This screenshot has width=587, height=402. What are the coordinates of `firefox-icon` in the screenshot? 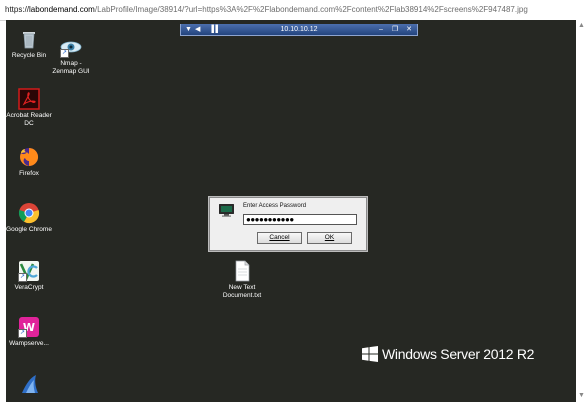 It's located at (29, 157).